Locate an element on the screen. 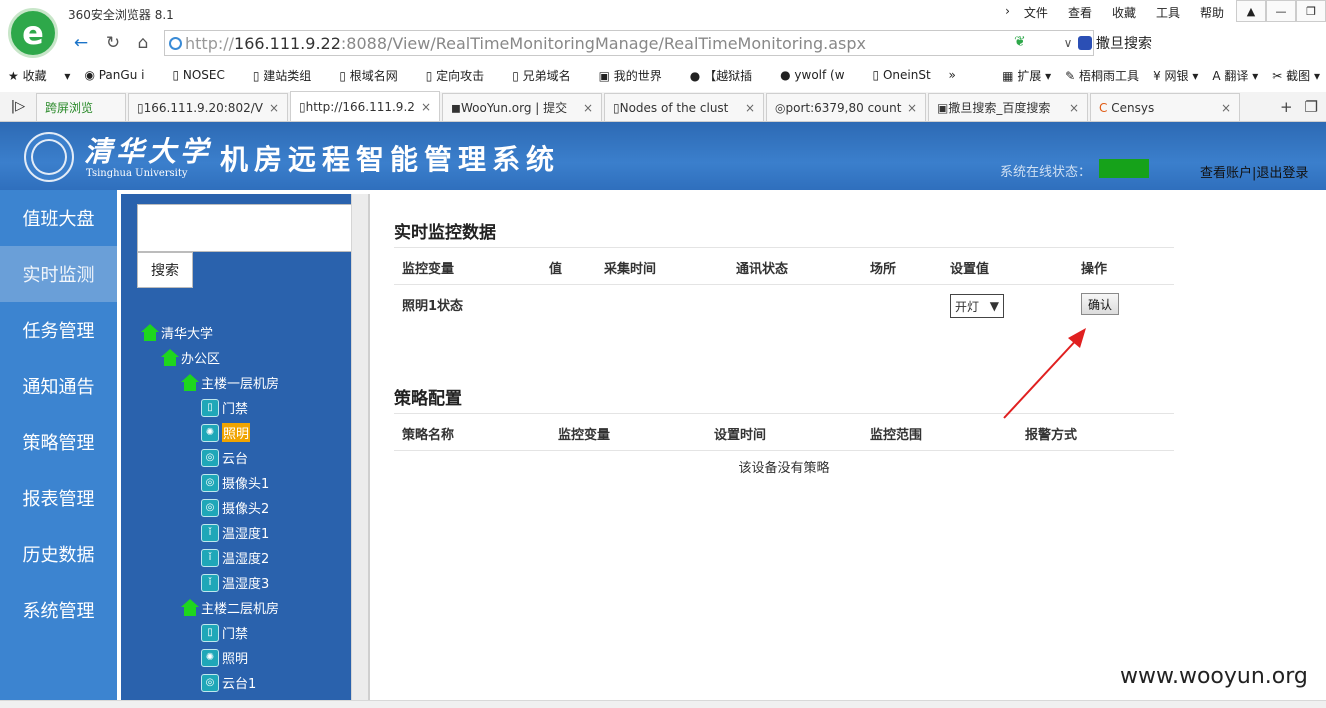 The height and width of the screenshot is (708, 1326). logout-link: 退出登录 is located at coordinates (1282, 173).